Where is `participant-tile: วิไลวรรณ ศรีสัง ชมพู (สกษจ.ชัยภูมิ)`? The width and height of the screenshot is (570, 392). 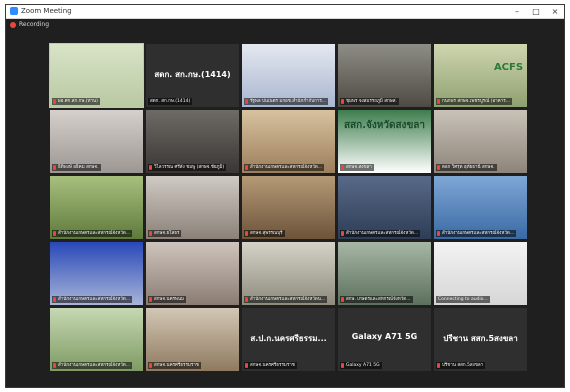 participant-tile: วิไลวรรณ ศรีสัง ชมพู (สกษจ.ชัยภูมิ) is located at coordinates (192, 141).